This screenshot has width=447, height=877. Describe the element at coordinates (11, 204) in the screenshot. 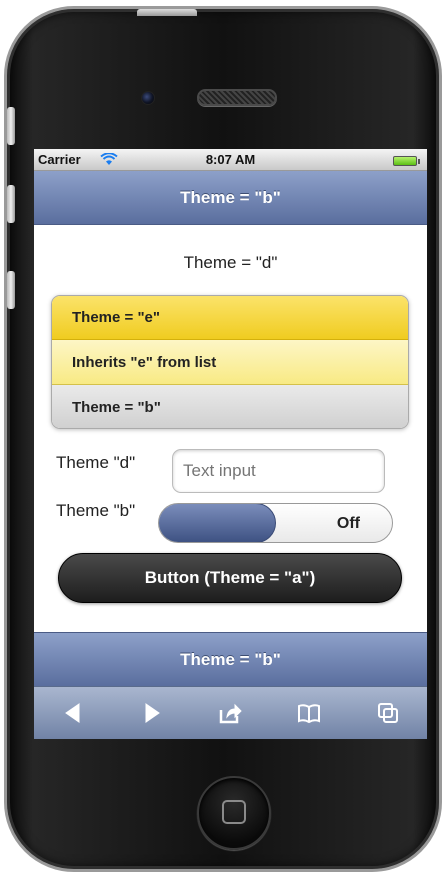

I see `volume-up-button` at that location.